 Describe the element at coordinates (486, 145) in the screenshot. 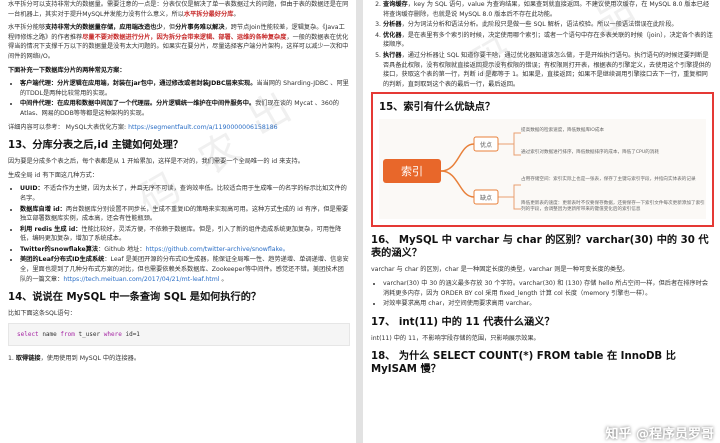

I see `mind-adv-label: 优点` at that location.